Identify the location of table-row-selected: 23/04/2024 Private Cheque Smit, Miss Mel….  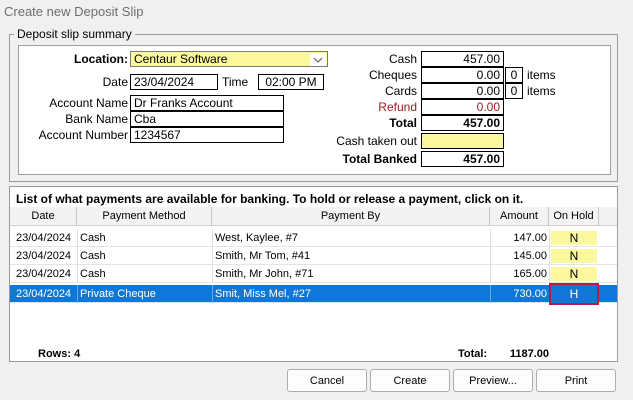
(313, 294).